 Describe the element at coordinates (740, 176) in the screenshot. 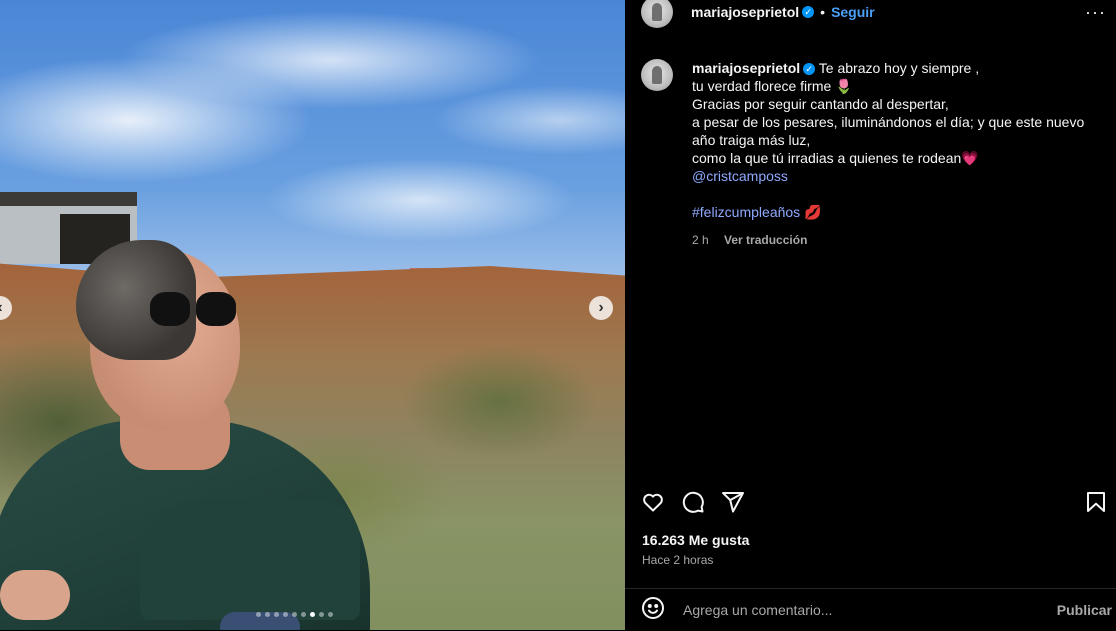

I see `caption-mention: @cristcamposs` at that location.